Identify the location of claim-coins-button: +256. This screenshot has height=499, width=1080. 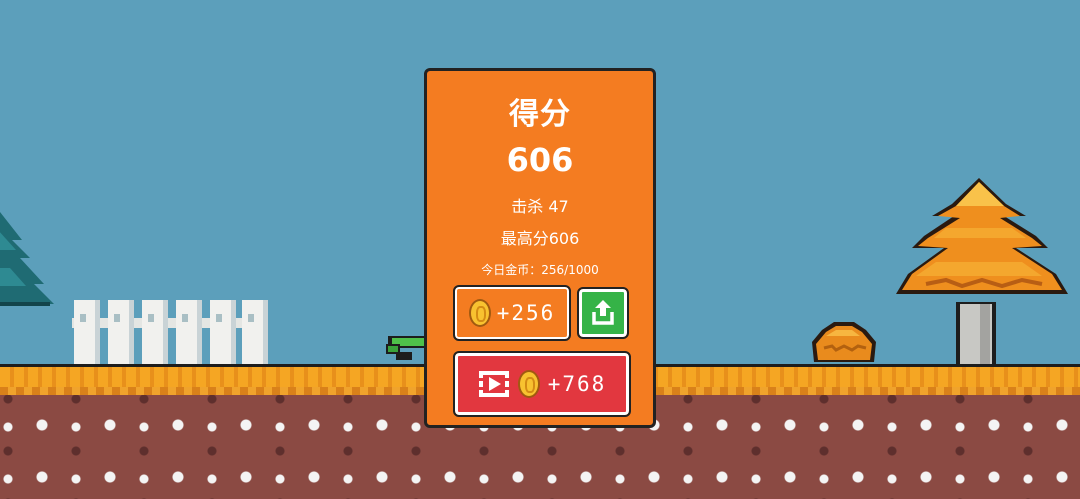
(512, 313).